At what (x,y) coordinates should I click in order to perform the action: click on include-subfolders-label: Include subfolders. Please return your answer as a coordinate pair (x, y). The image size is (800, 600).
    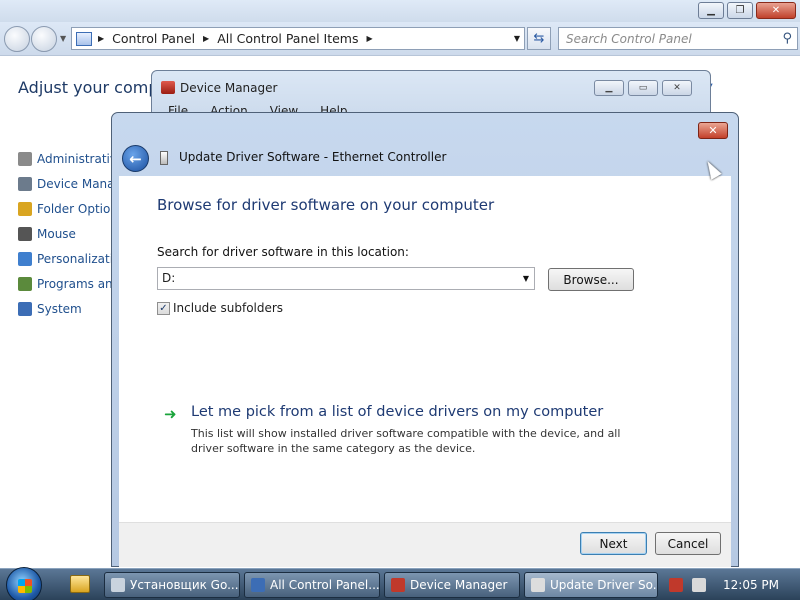
    Looking at the image, I should click on (228, 308).